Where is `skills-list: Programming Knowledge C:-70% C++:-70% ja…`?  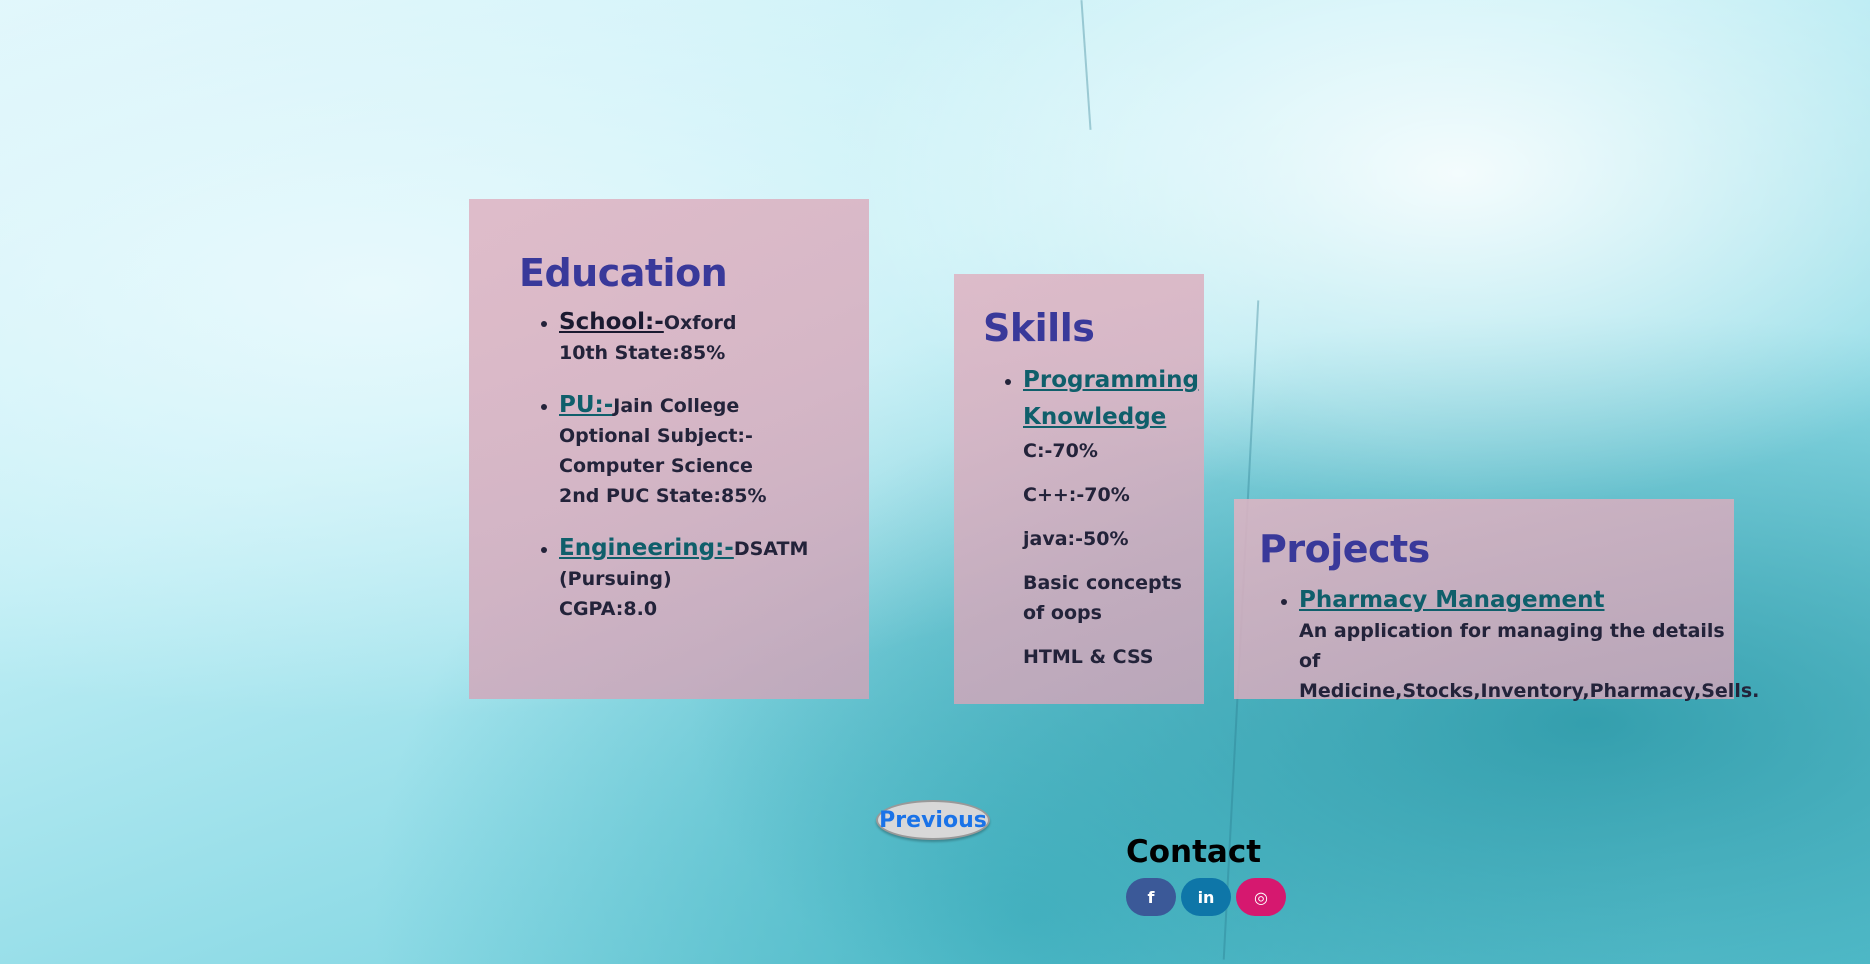 skills-list: Programming Knowledge C:-70% C++:-70% ja… is located at coordinates (1093, 517).